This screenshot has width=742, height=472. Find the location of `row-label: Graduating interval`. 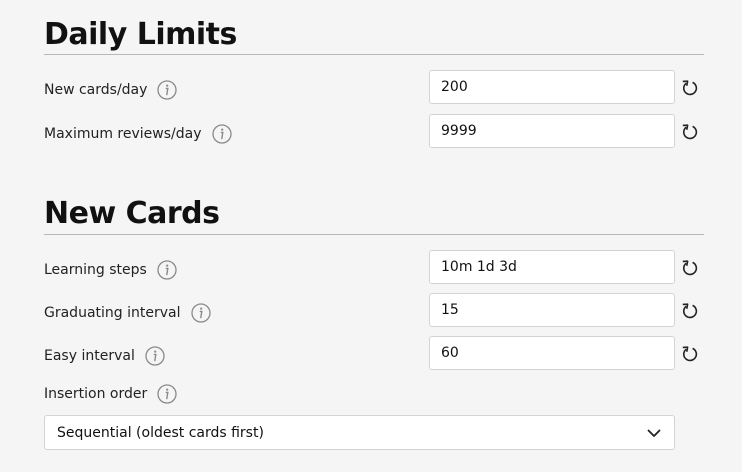

row-label: Graduating interval is located at coordinates (112, 313).